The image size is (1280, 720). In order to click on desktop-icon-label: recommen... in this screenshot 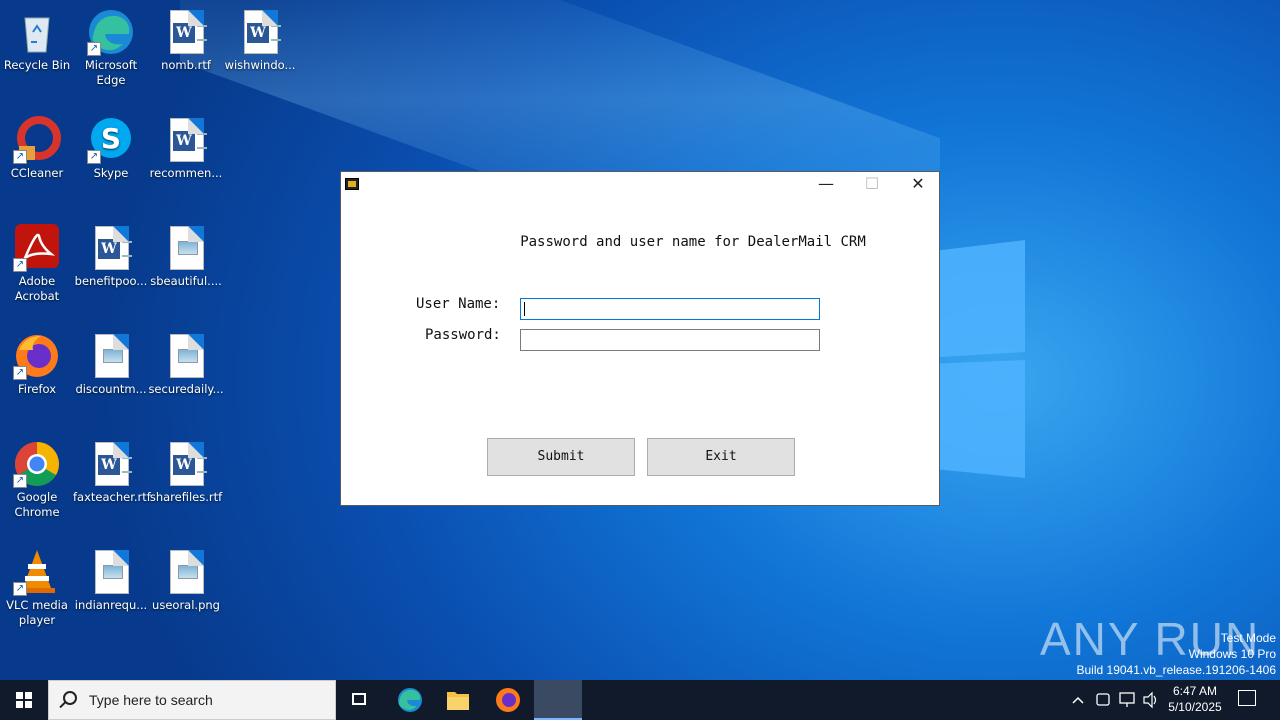, I will do `click(186, 173)`.